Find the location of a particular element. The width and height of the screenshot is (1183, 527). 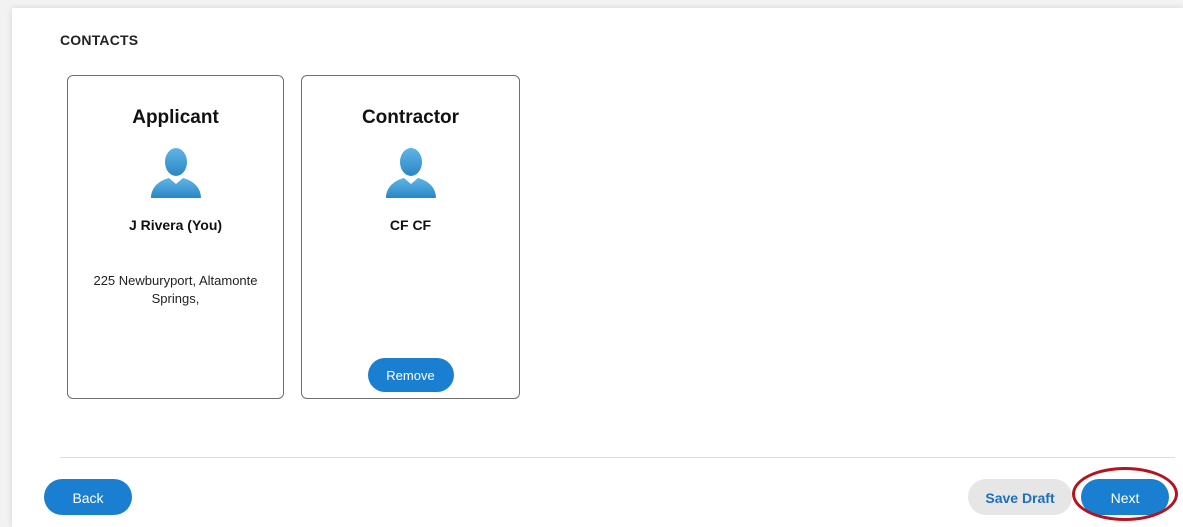

save-draft-button: Save Draft is located at coordinates (1020, 497).